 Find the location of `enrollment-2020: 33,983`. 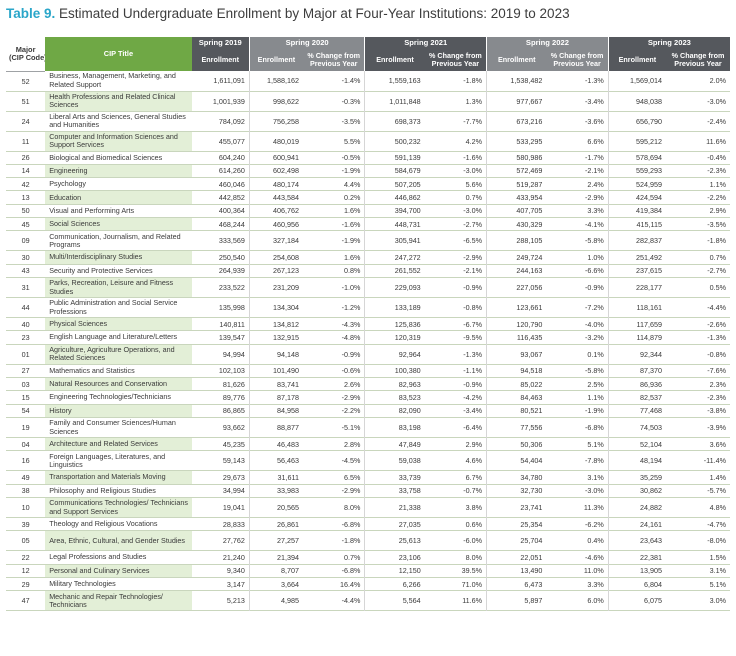

enrollment-2020: 33,983 is located at coordinates (275, 491).